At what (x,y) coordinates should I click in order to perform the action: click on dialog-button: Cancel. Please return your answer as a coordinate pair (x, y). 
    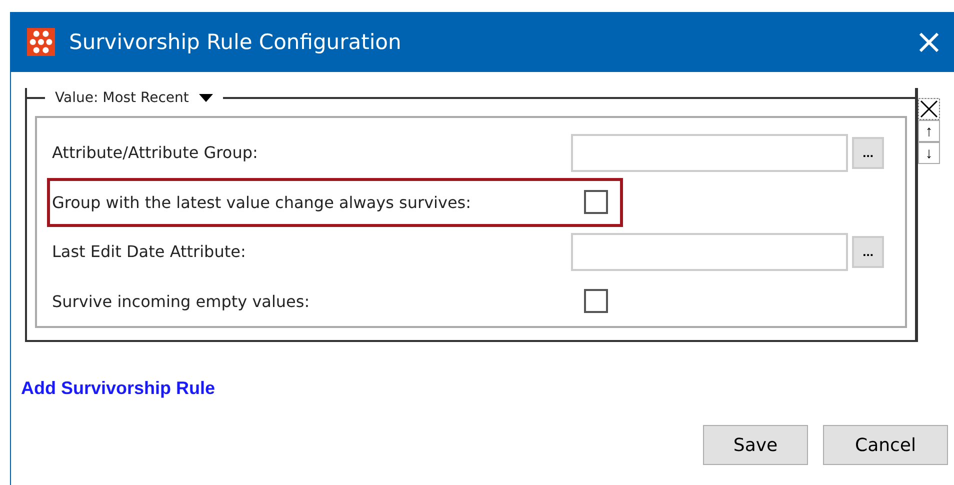
    Looking at the image, I should click on (885, 445).